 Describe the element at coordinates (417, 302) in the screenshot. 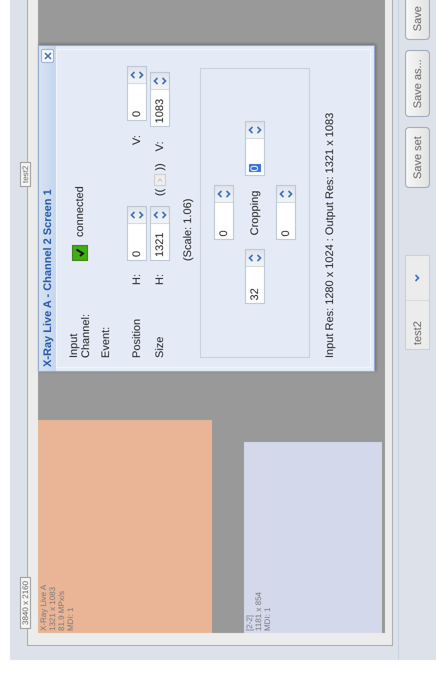

I see `preset-dropdown: test2` at that location.